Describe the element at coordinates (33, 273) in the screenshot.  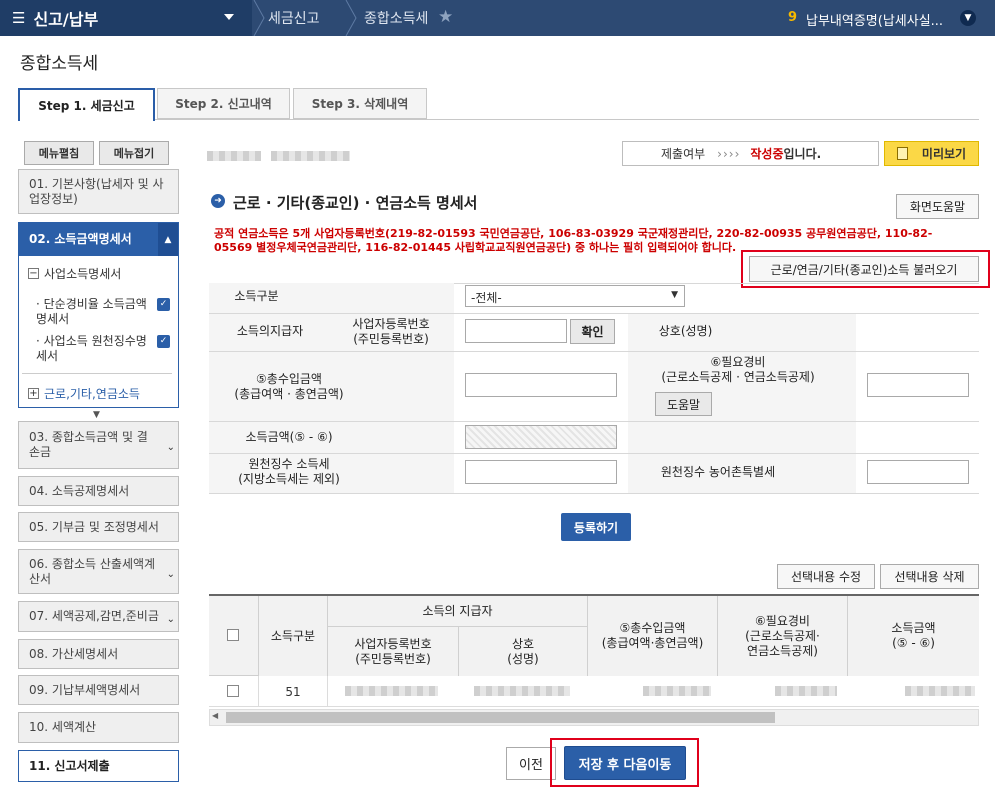
I see `collapse-minus-icon: −` at that location.